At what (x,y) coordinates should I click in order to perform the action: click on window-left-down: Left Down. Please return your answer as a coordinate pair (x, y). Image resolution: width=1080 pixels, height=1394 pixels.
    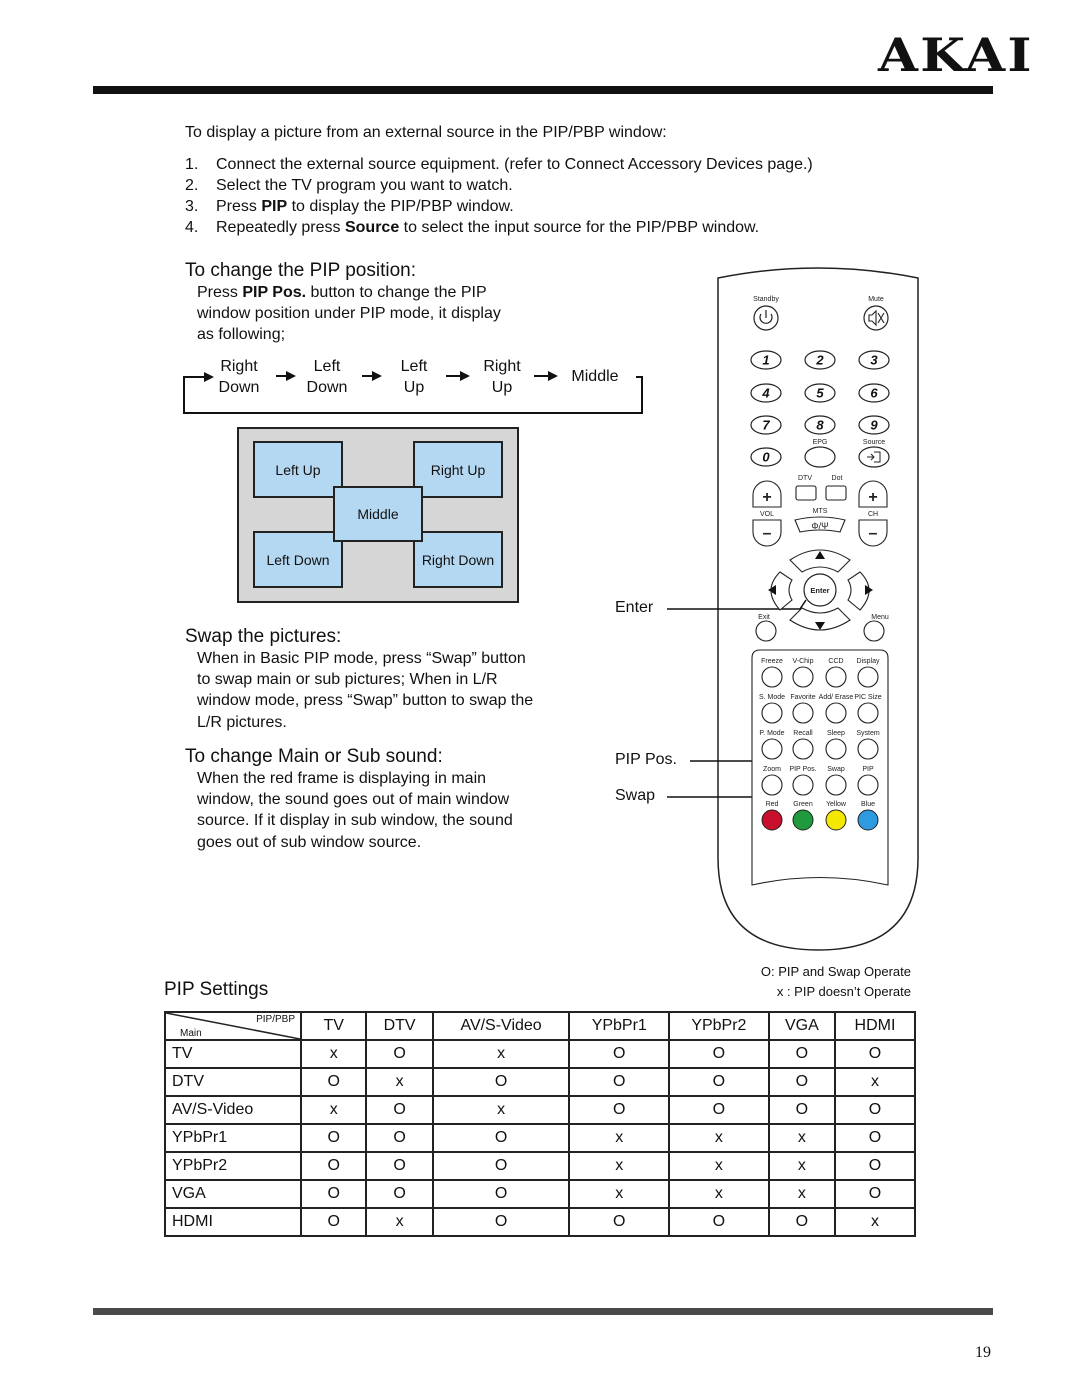
    Looking at the image, I should click on (298, 559).